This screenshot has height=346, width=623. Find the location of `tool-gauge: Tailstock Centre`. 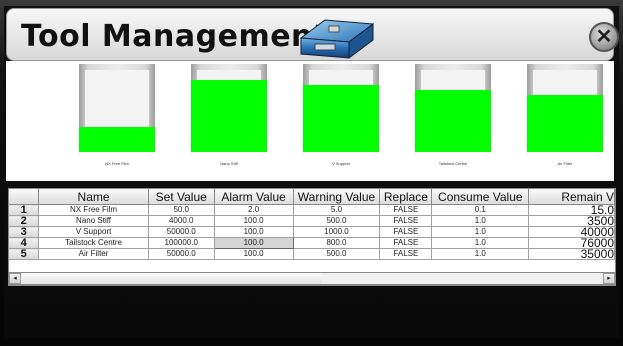

tool-gauge: Tailstock Centre is located at coordinates (453, 115).